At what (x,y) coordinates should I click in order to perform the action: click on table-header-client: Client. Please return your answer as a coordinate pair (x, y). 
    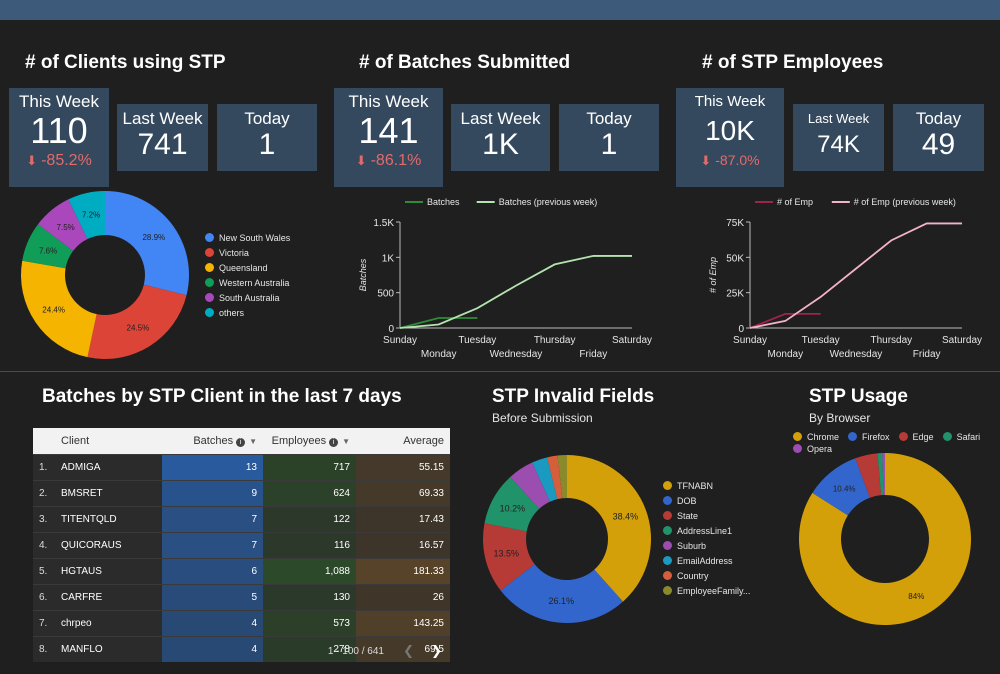
    Looking at the image, I should click on (111, 441).